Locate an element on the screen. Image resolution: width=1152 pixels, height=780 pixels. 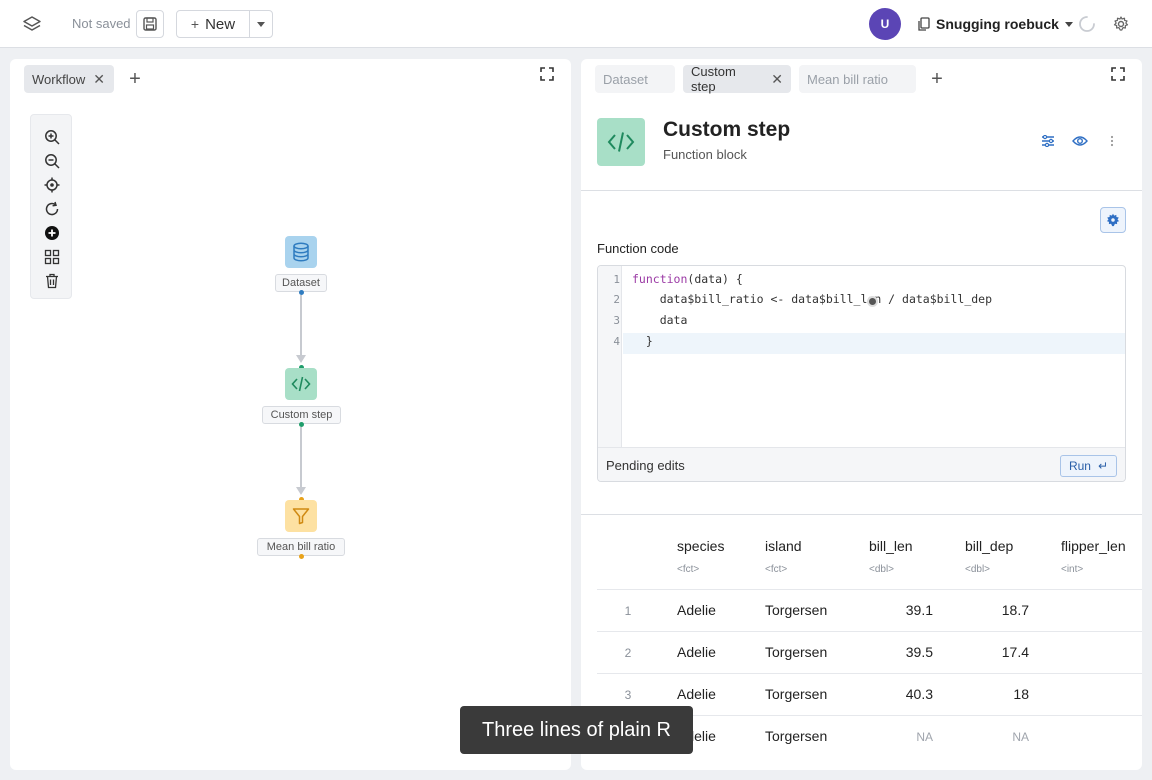
enter-key-icon: ↵ is located at coordinates (1103, 466).